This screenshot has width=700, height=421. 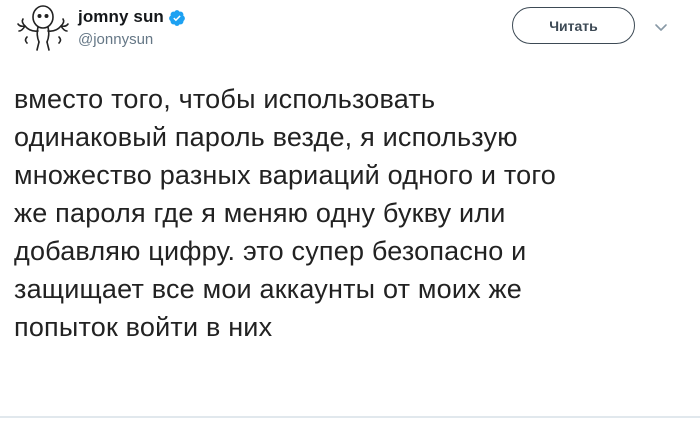 I want to click on doodle-avatar-icon, so click(x=43, y=28).